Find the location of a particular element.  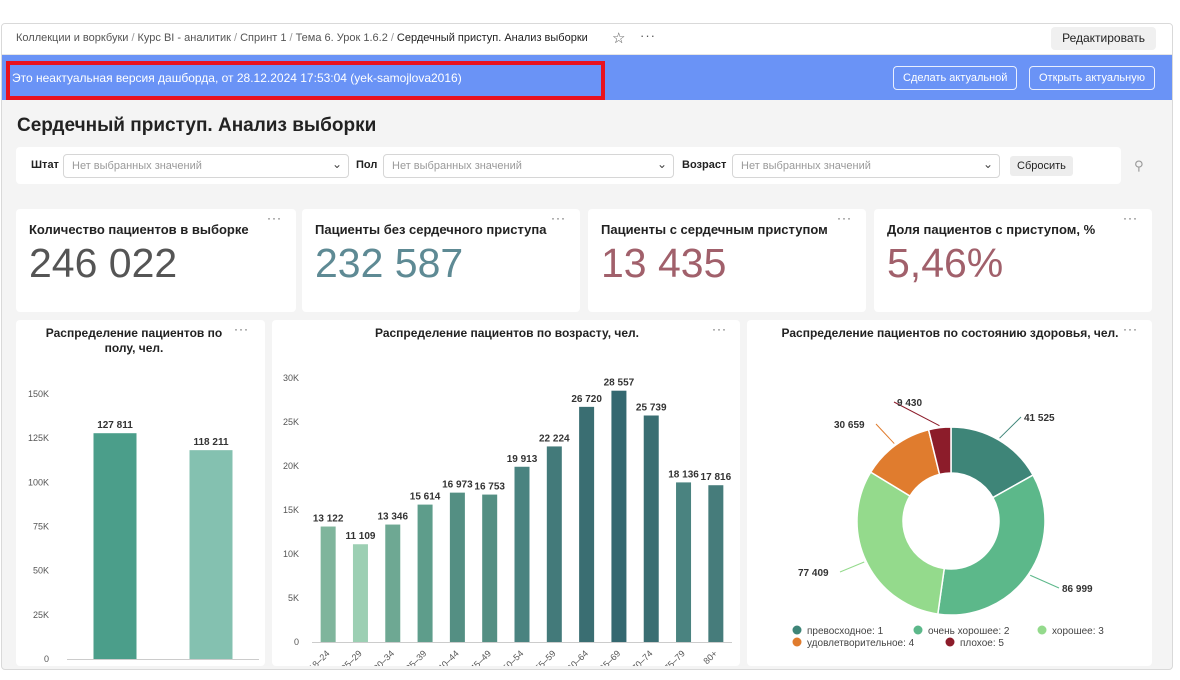

x-tick-label: 35–39 is located at coordinates (416, 657).